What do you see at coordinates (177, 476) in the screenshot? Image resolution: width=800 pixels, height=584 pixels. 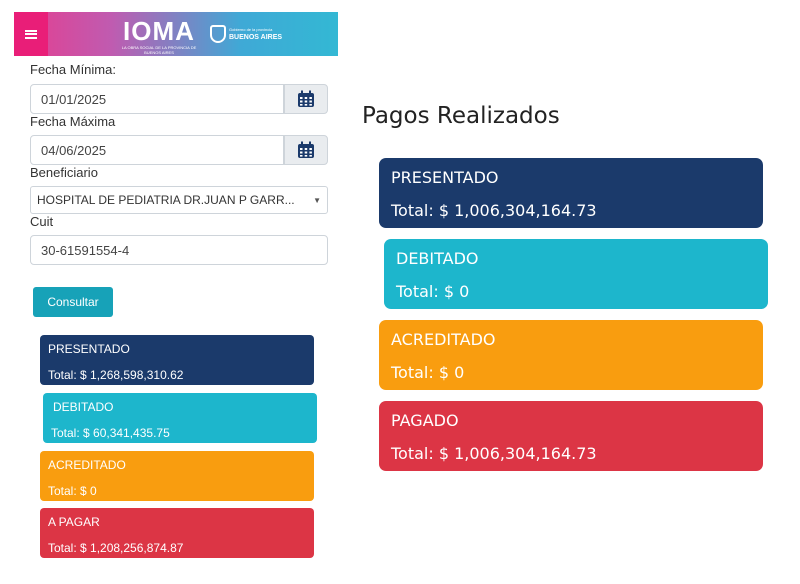 I see `left-card-acreditado: ACREDITADO Total: $ 0` at bounding box center [177, 476].